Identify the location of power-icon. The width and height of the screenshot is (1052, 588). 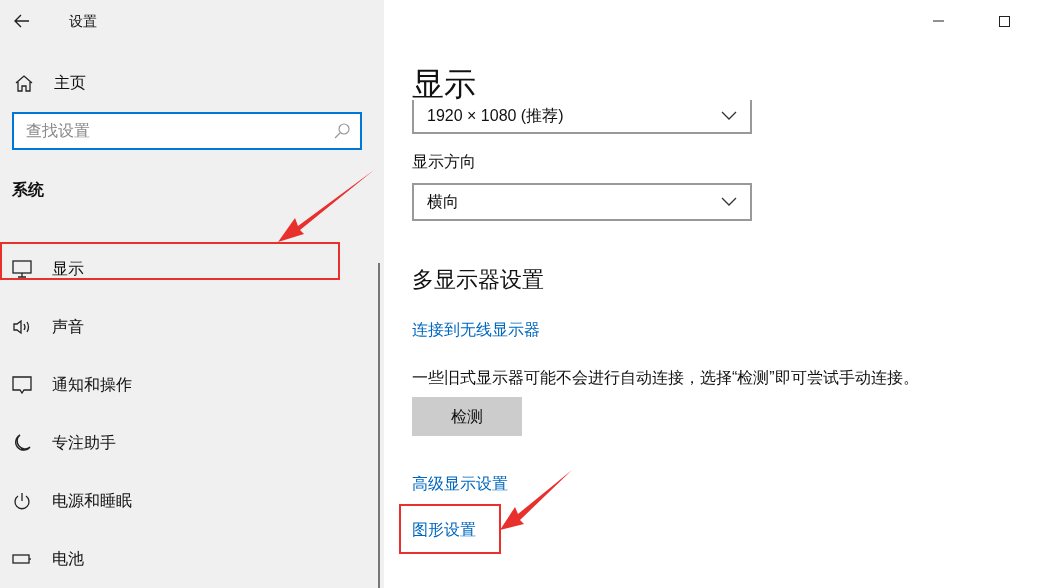
(22, 501).